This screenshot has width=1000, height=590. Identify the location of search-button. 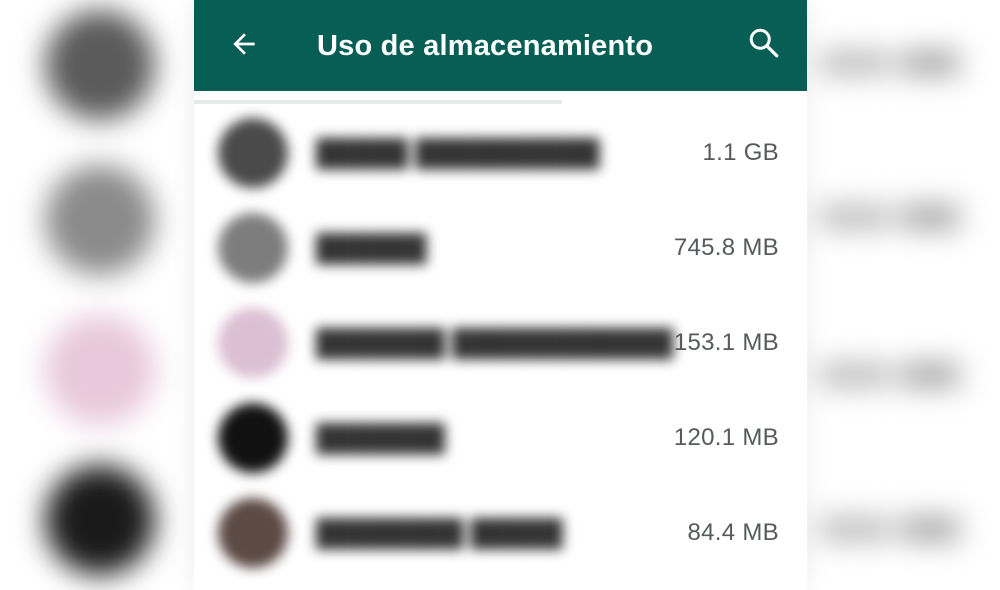
(764, 45).